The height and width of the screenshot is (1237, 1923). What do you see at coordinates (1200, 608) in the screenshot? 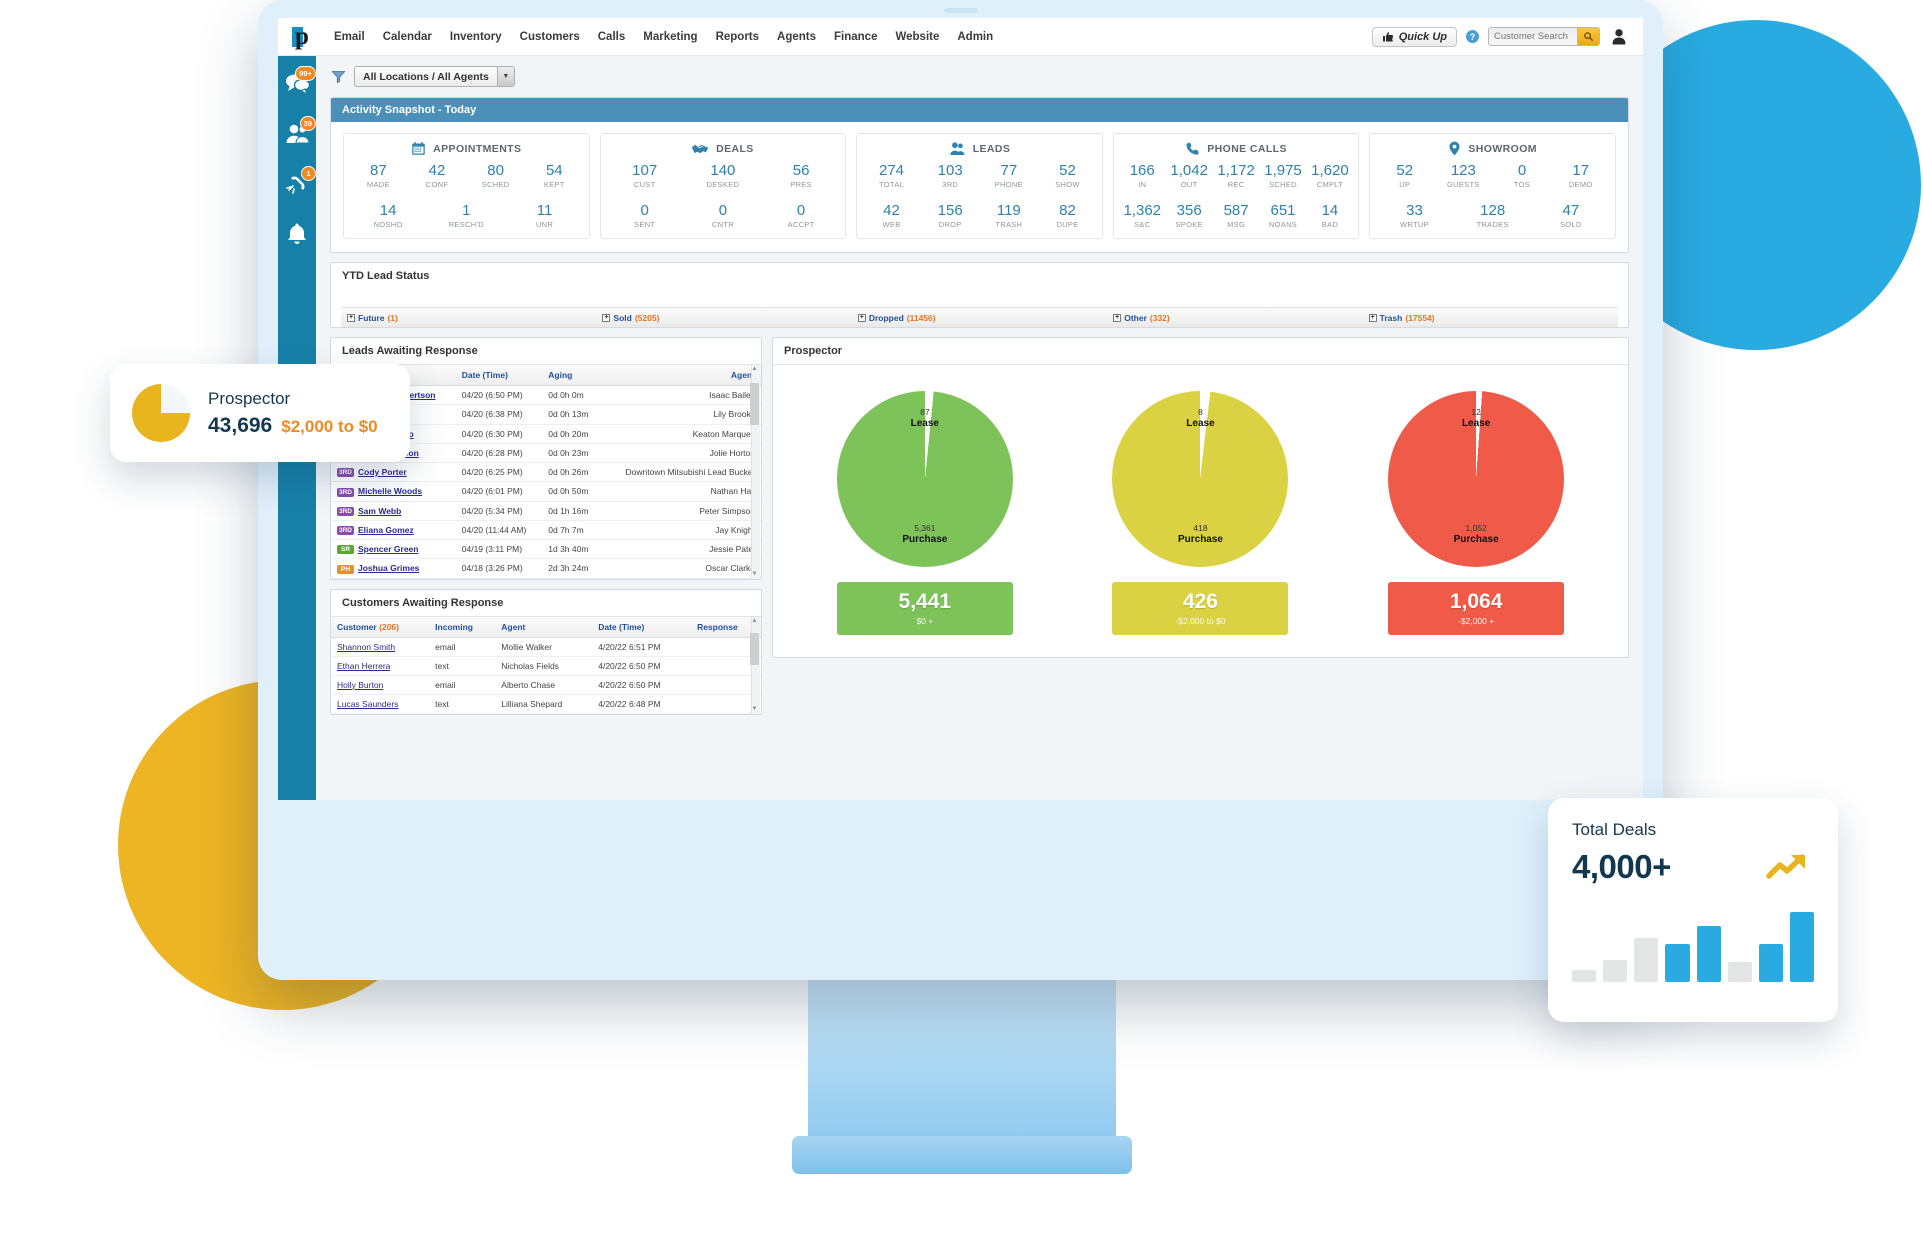
I see `prospector-total-box: 426 -$2,000 to $0` at bounding box center [1200, 608].